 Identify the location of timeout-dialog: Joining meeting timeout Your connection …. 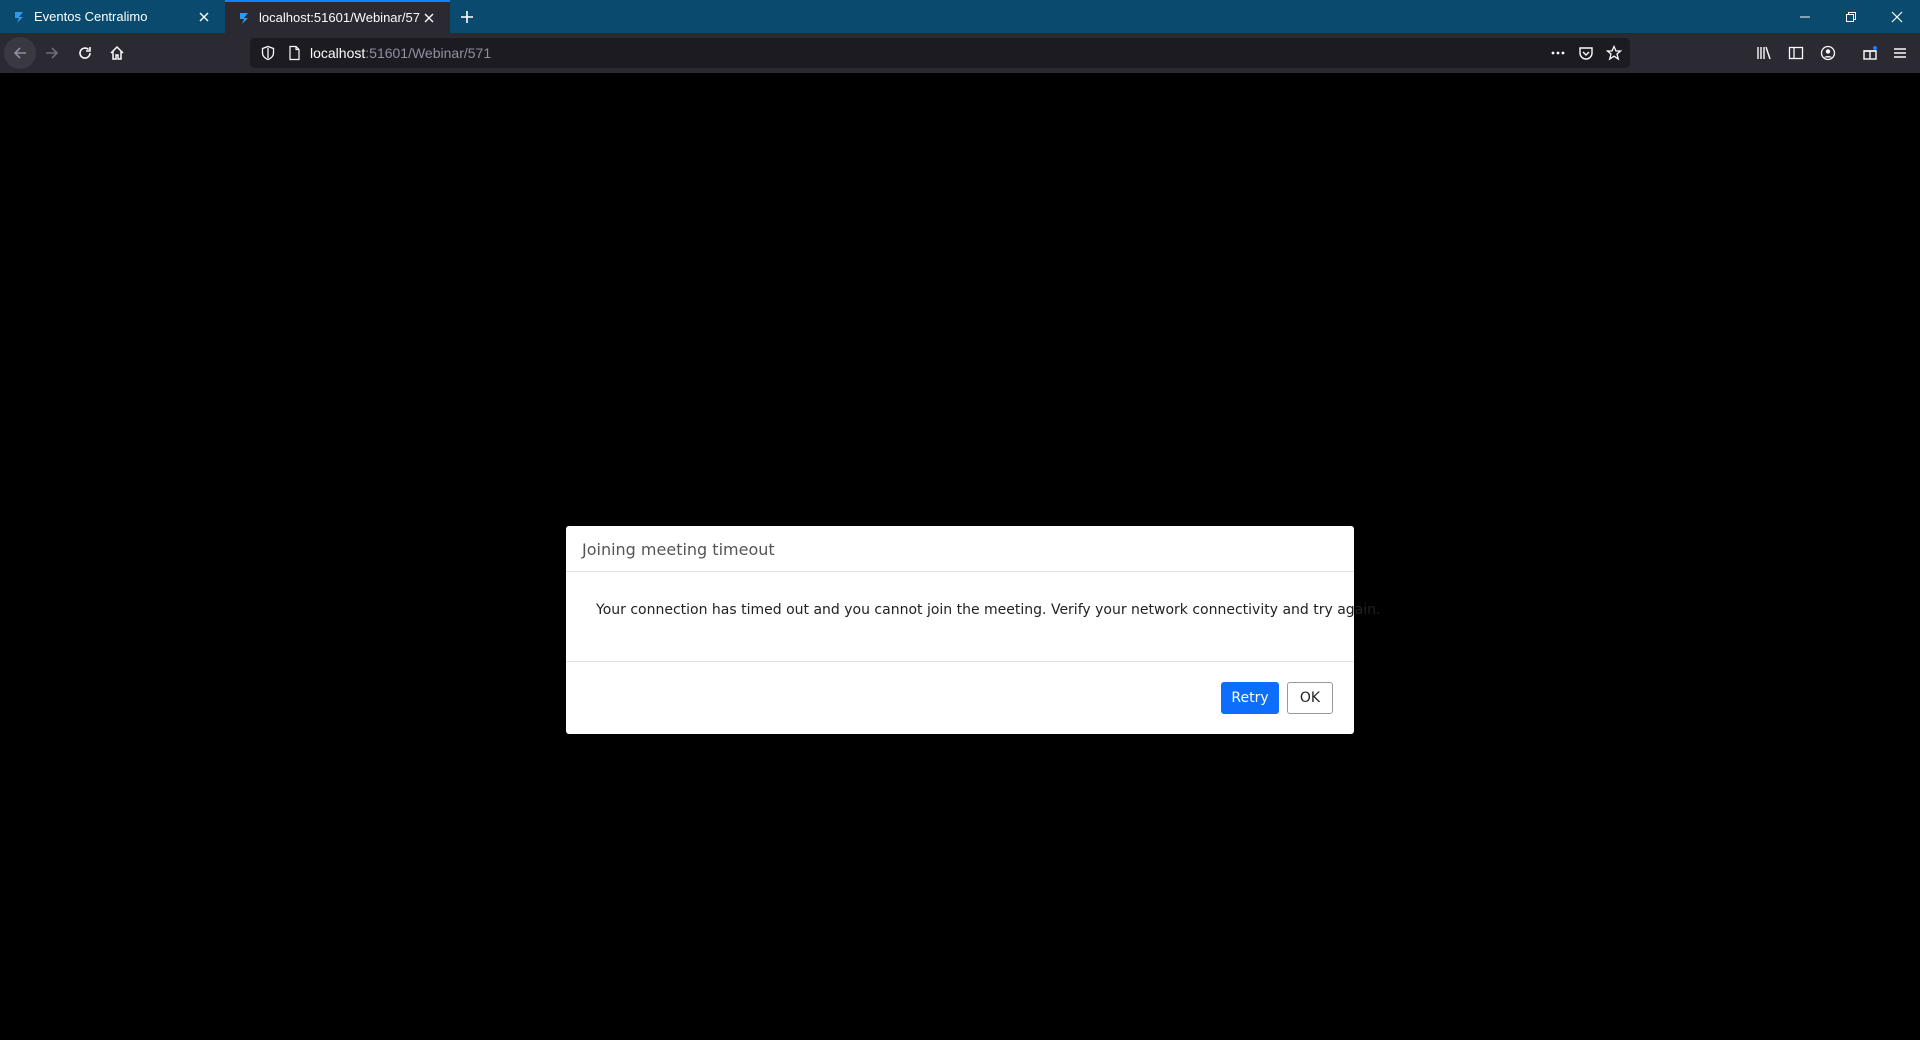
(973, 630).